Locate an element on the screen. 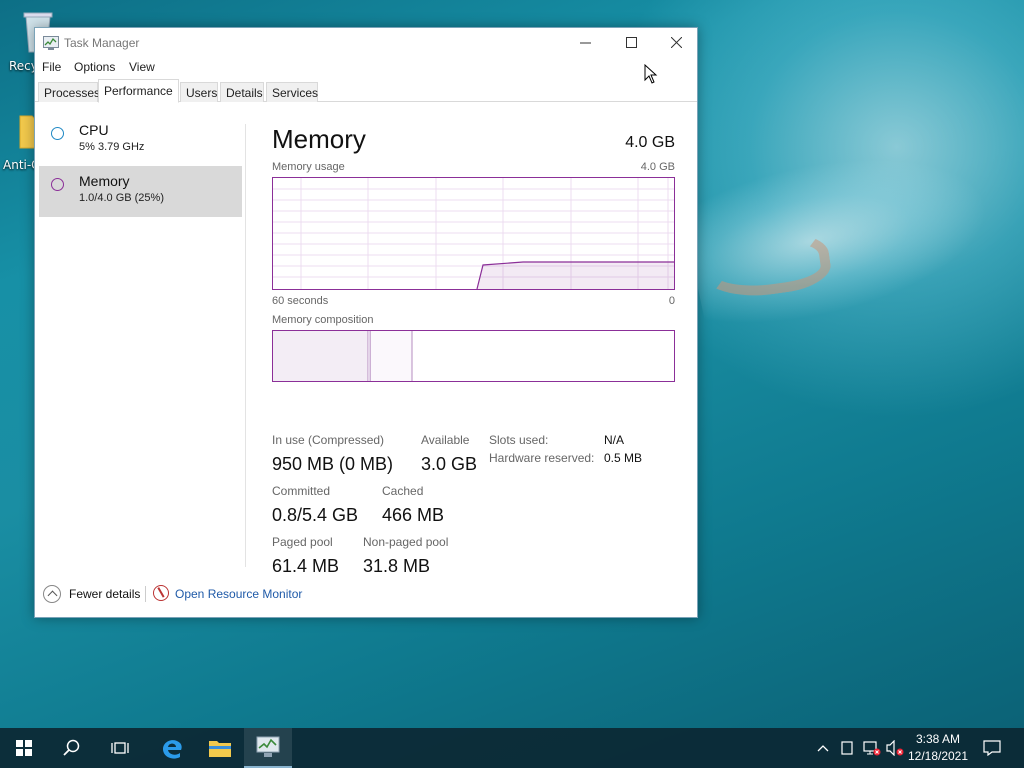  fewer-details-button: Fewer details is located at coordinates (104, 594).